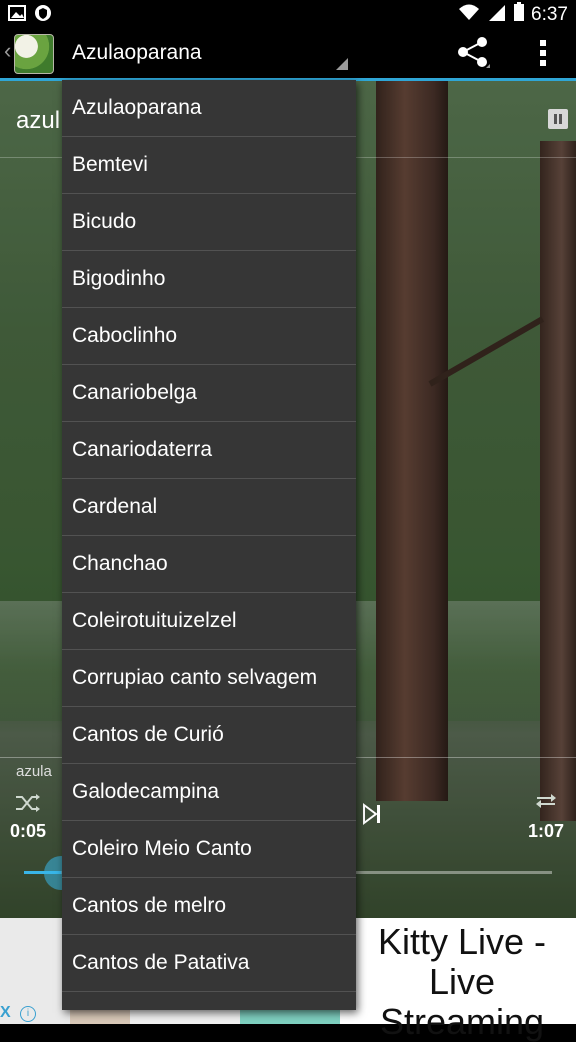 The height and width of the screenshot is (1042, 576). Describe the element at coordinates (546, 831) in the screenshot. I see `total-time: 1:07` at that location.